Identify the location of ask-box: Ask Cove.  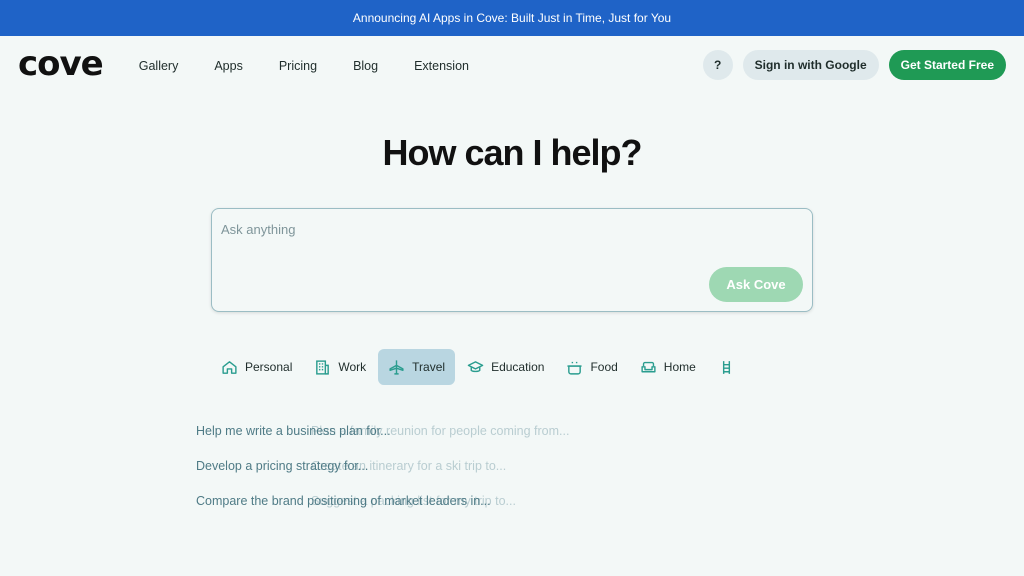
(512, 260).